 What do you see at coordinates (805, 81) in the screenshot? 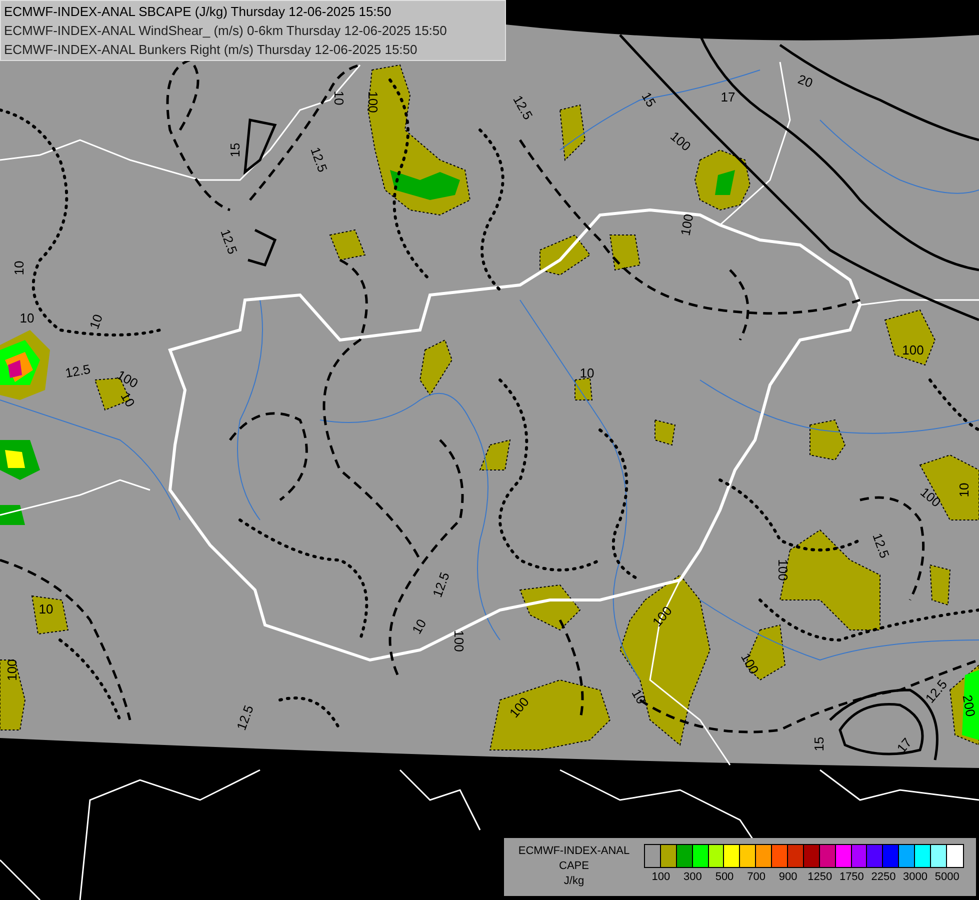
I see `contour-label: 20` at bounding box center [805, 81].